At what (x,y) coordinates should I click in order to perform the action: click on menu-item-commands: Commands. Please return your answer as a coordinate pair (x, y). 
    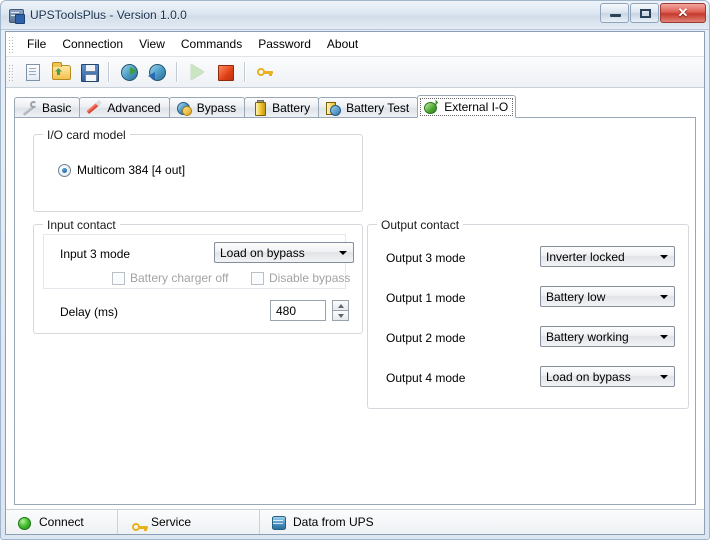
    Looking at the image, I should click on (211, 44).